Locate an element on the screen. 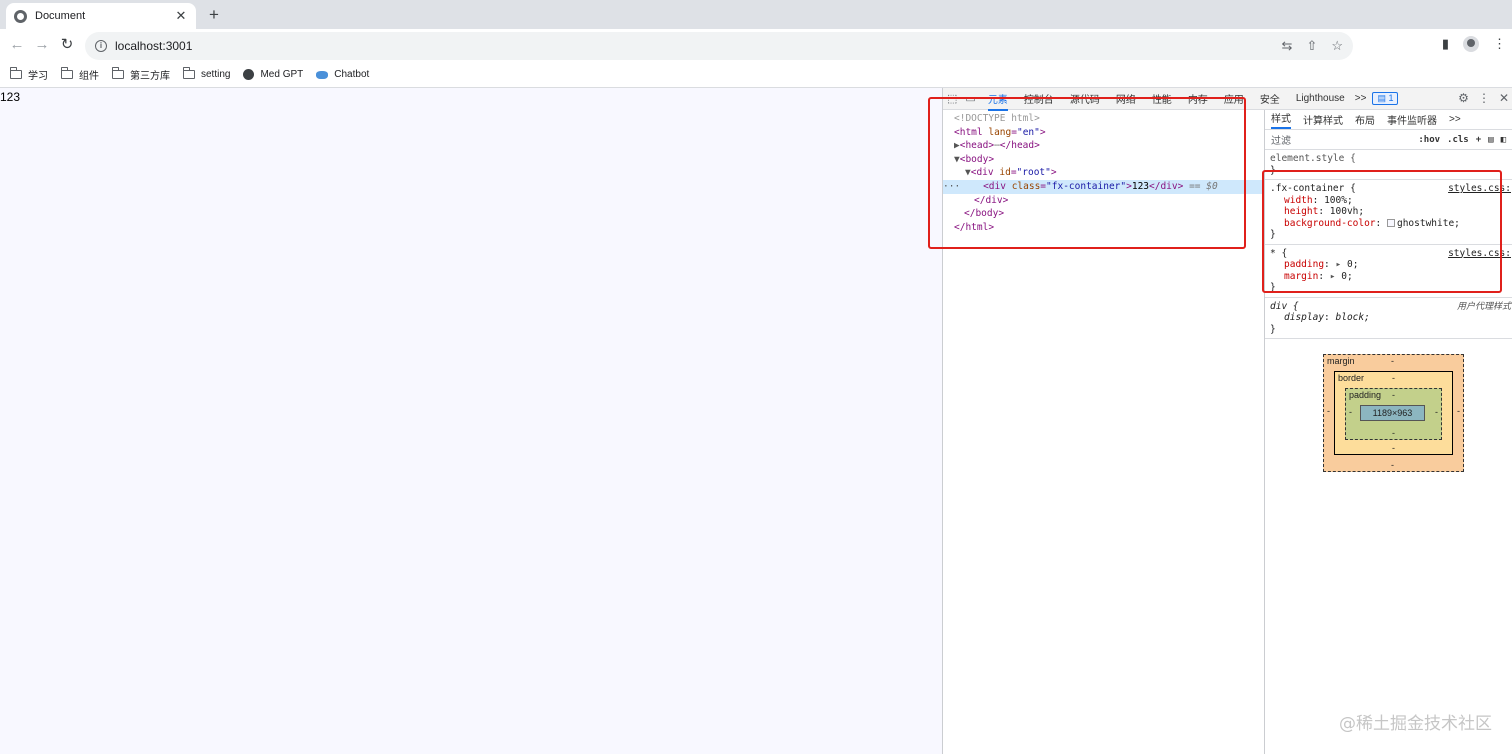  browser-toolbar: ← → ↻ i localhost:3001 ⇆ ⇧ ☆ ▮ ⋮ is located at coordinates (756, 45).